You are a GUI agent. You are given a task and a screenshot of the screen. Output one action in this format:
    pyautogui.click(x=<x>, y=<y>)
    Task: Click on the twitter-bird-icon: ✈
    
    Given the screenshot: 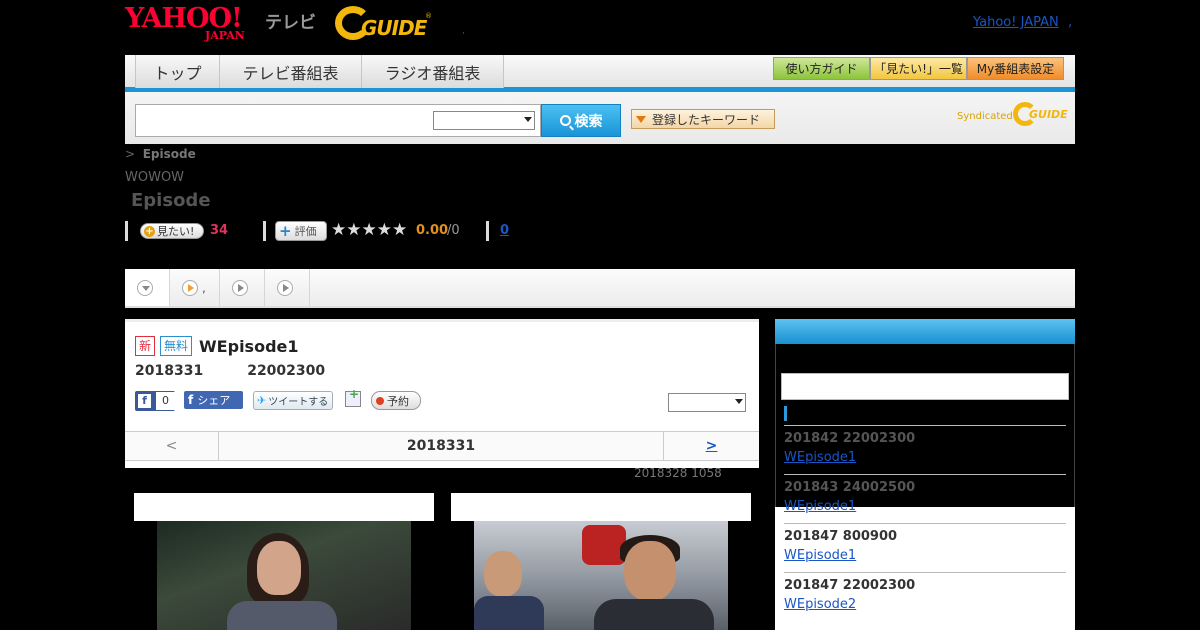 What is the action you would take?
    pyautogui.click(x=262, y=400)
    